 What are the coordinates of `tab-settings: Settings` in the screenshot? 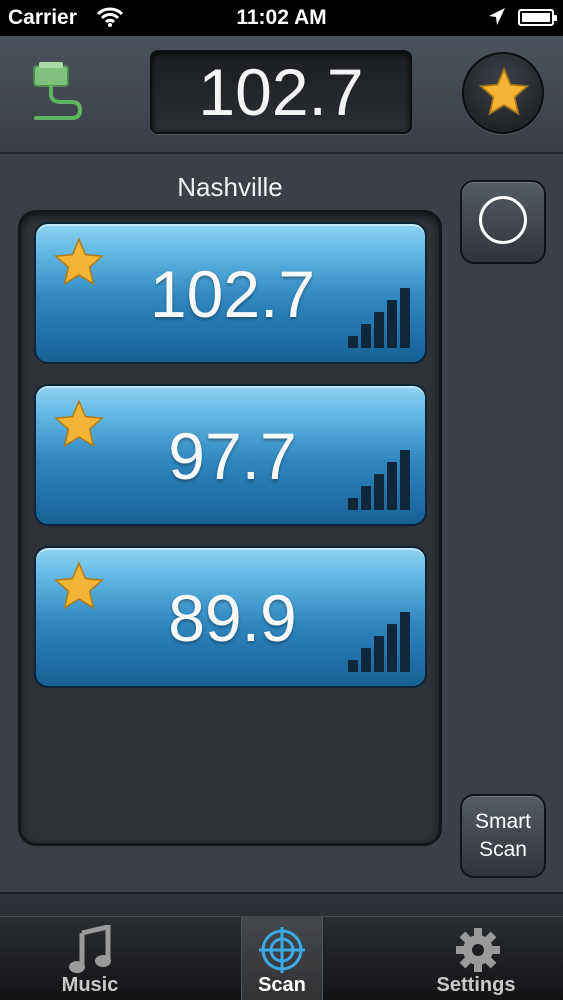 It's located at (476, 958).